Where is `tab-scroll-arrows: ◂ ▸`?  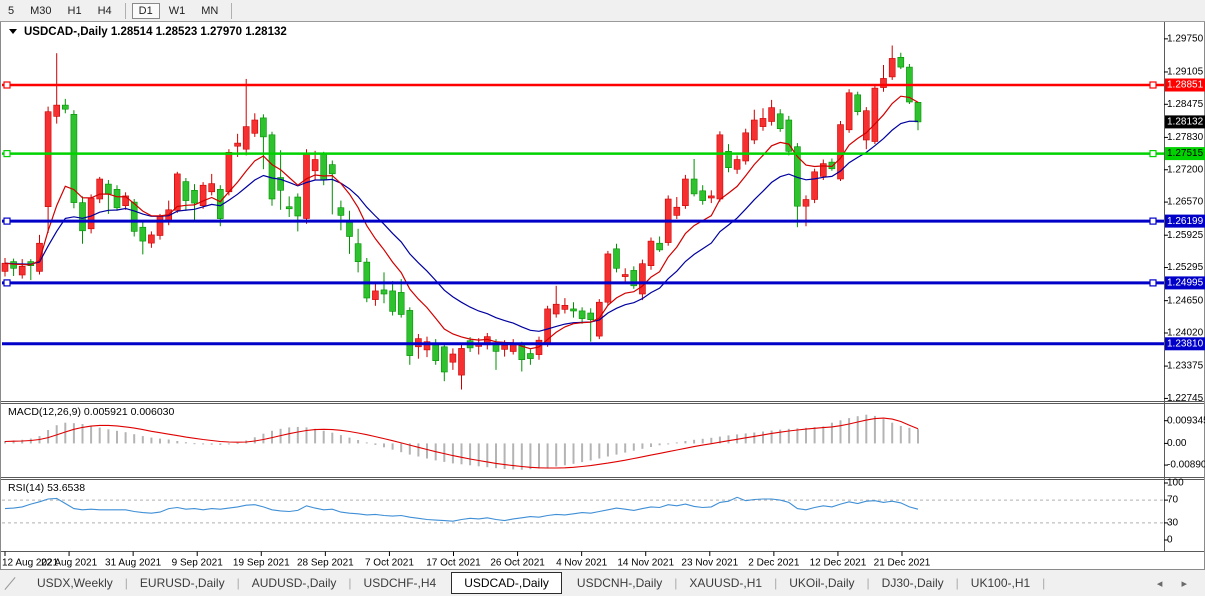
tab-scroll-arrows: ◂ ▸ is located at coordinates (1176, 583).